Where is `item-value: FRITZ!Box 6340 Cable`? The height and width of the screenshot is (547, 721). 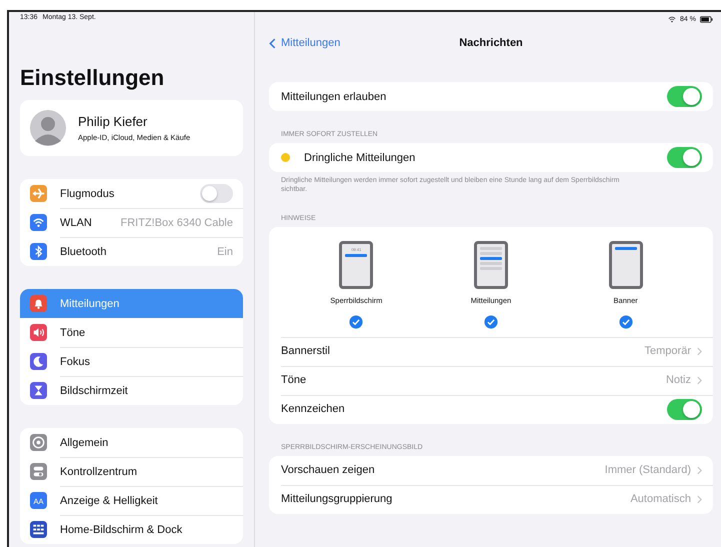
item-value: FRITZ!Box 6340 Cable is located at coordinates (176, 222).